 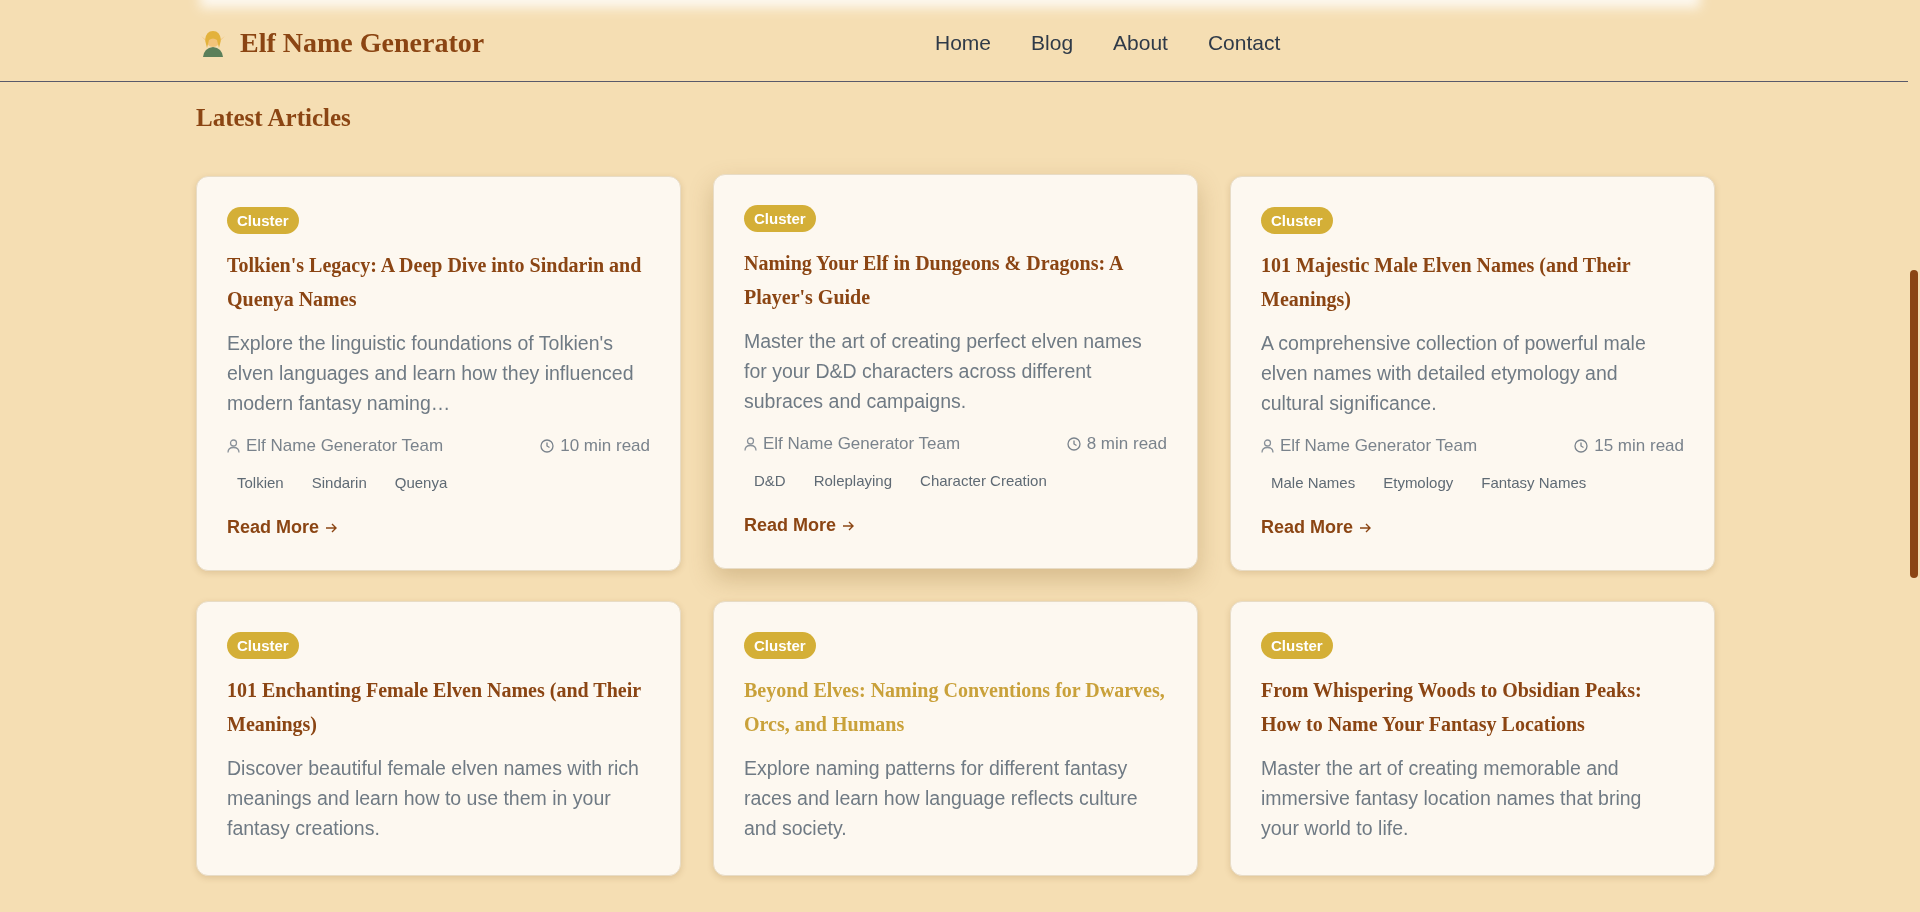 I want to click on article-description: Discover beautiful female elven names with rich meanings and learn how to use them in your fantasy creations., so click(x=433, y=798).